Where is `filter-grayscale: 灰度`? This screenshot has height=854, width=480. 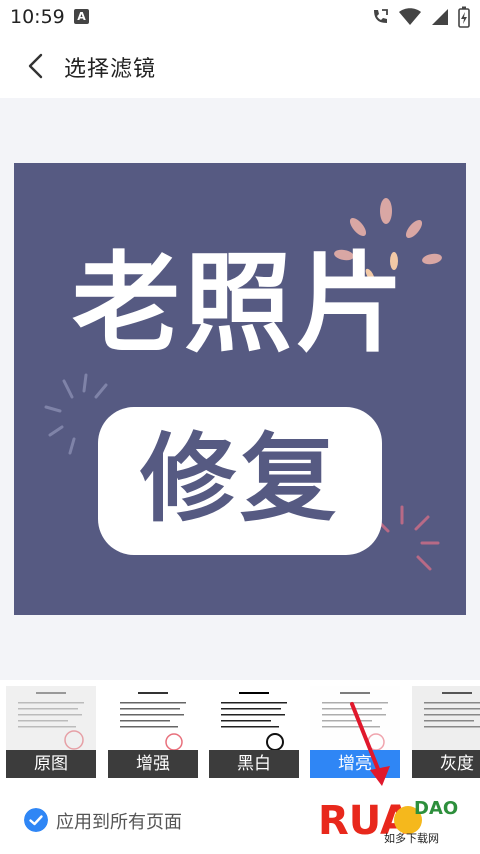
filter-grayscale: 灰度 is located at coordinates (446, 732).